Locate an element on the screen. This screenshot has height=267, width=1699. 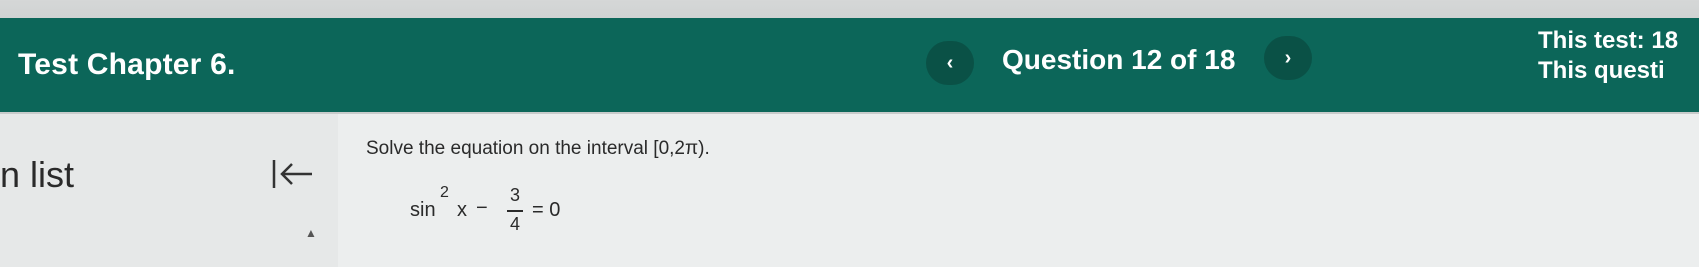
scroll-up-arrow: ▲ is located at coordinates (311, 233).